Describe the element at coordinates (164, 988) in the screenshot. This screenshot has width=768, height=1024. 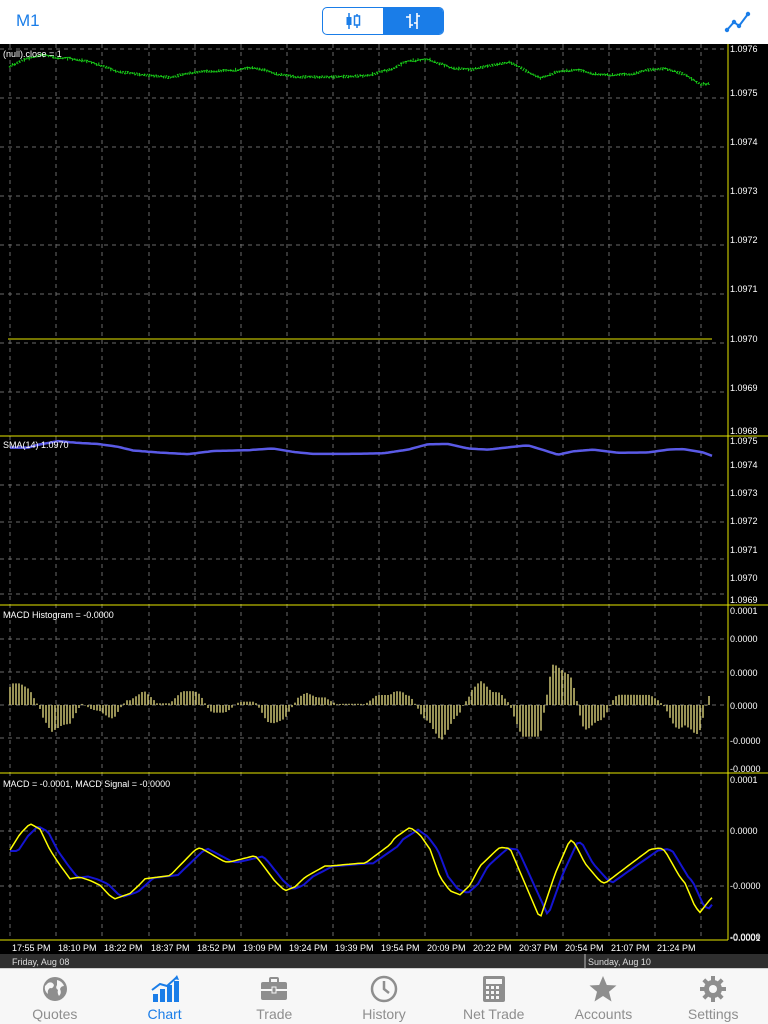
I see `bar-chart-icon` at that location.